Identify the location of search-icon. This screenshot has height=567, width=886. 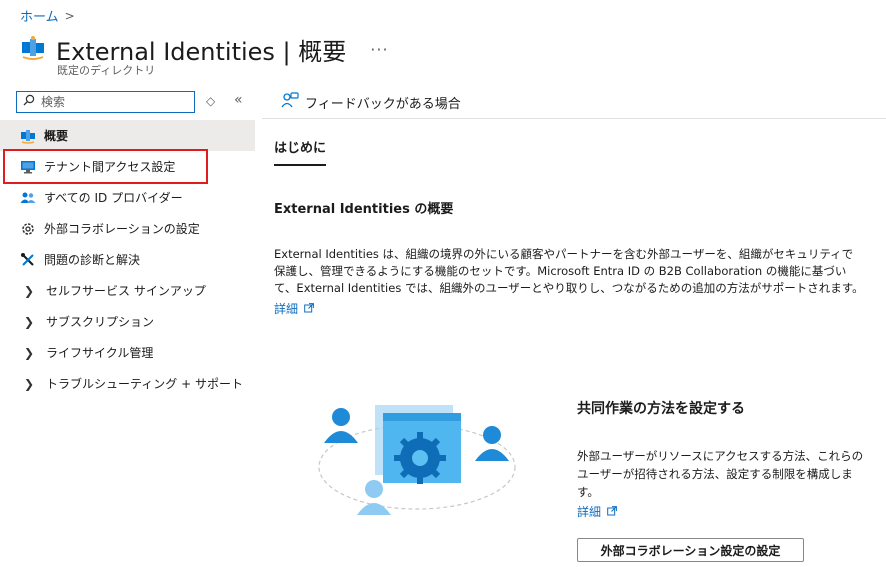
(29, 102).